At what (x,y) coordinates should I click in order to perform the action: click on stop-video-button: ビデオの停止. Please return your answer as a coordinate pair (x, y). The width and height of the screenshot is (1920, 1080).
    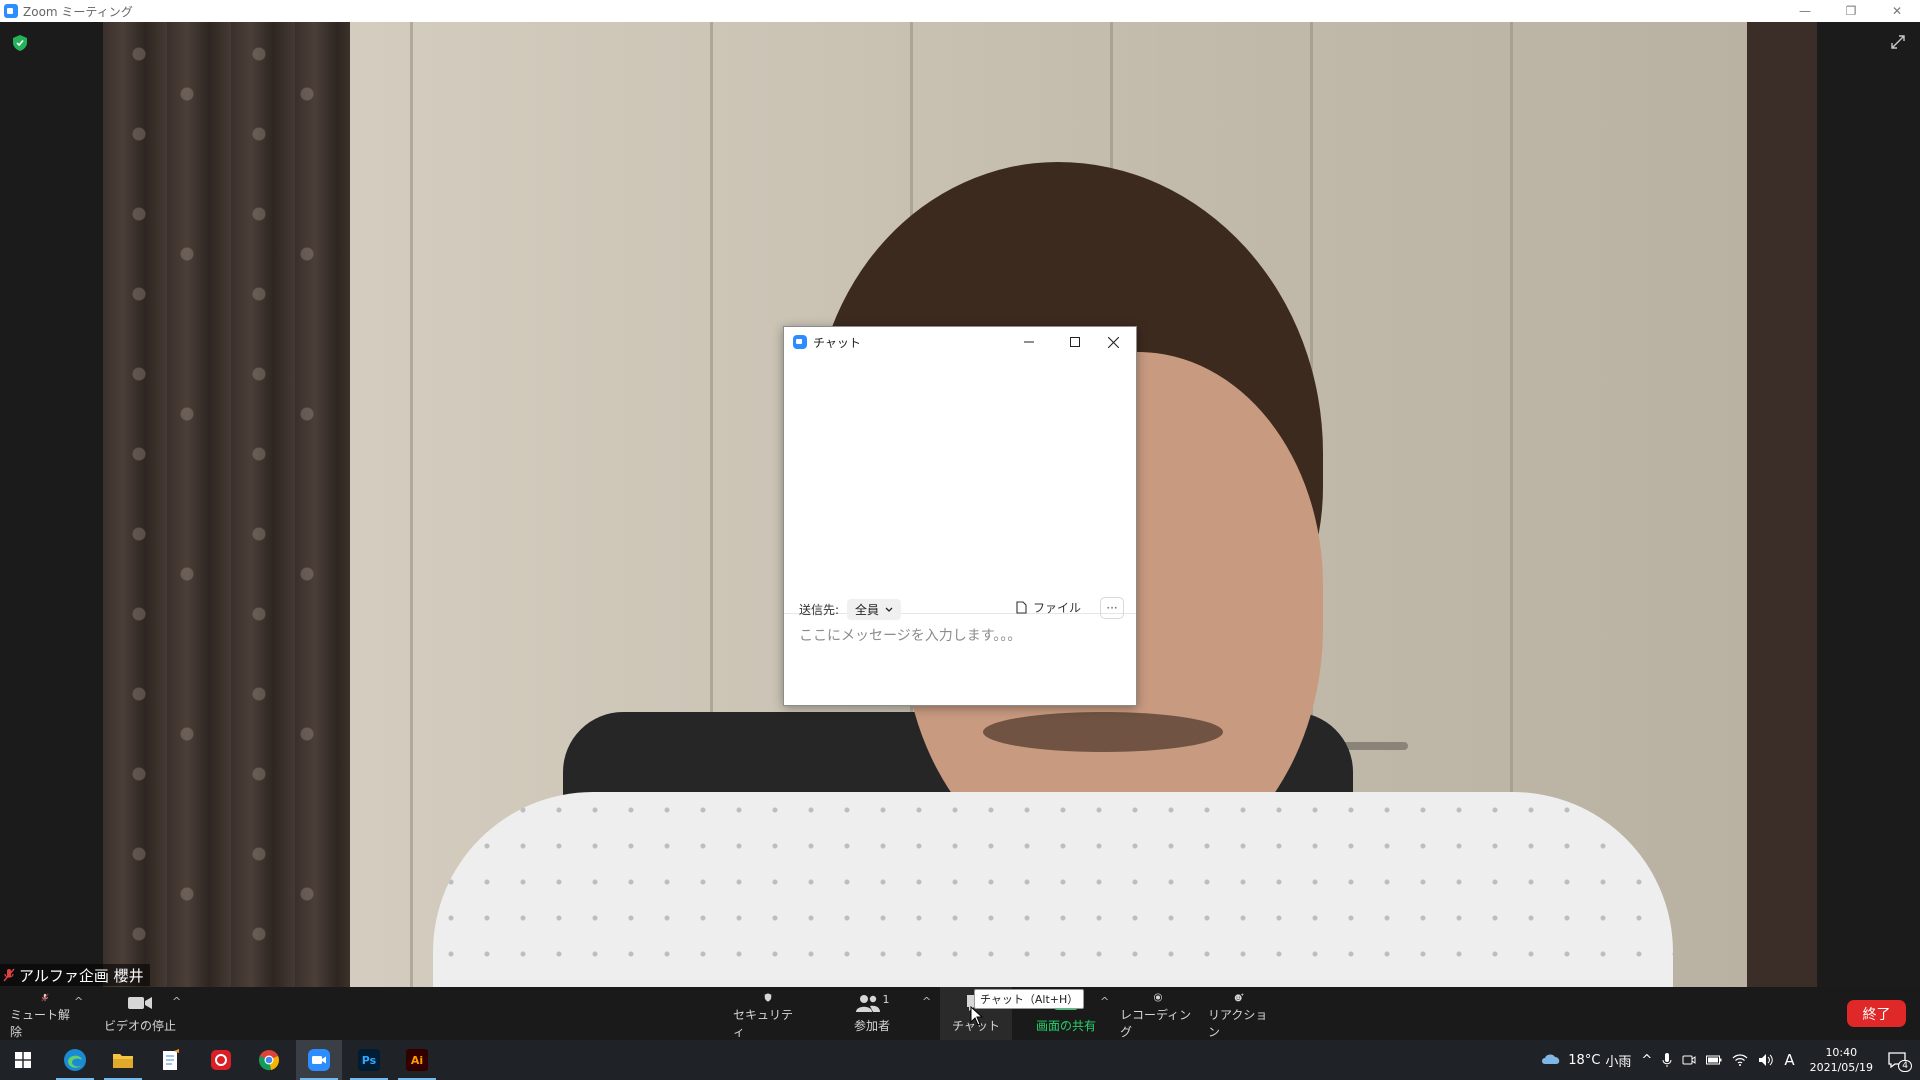
    Looking at the image, I should click on (140, 1013).